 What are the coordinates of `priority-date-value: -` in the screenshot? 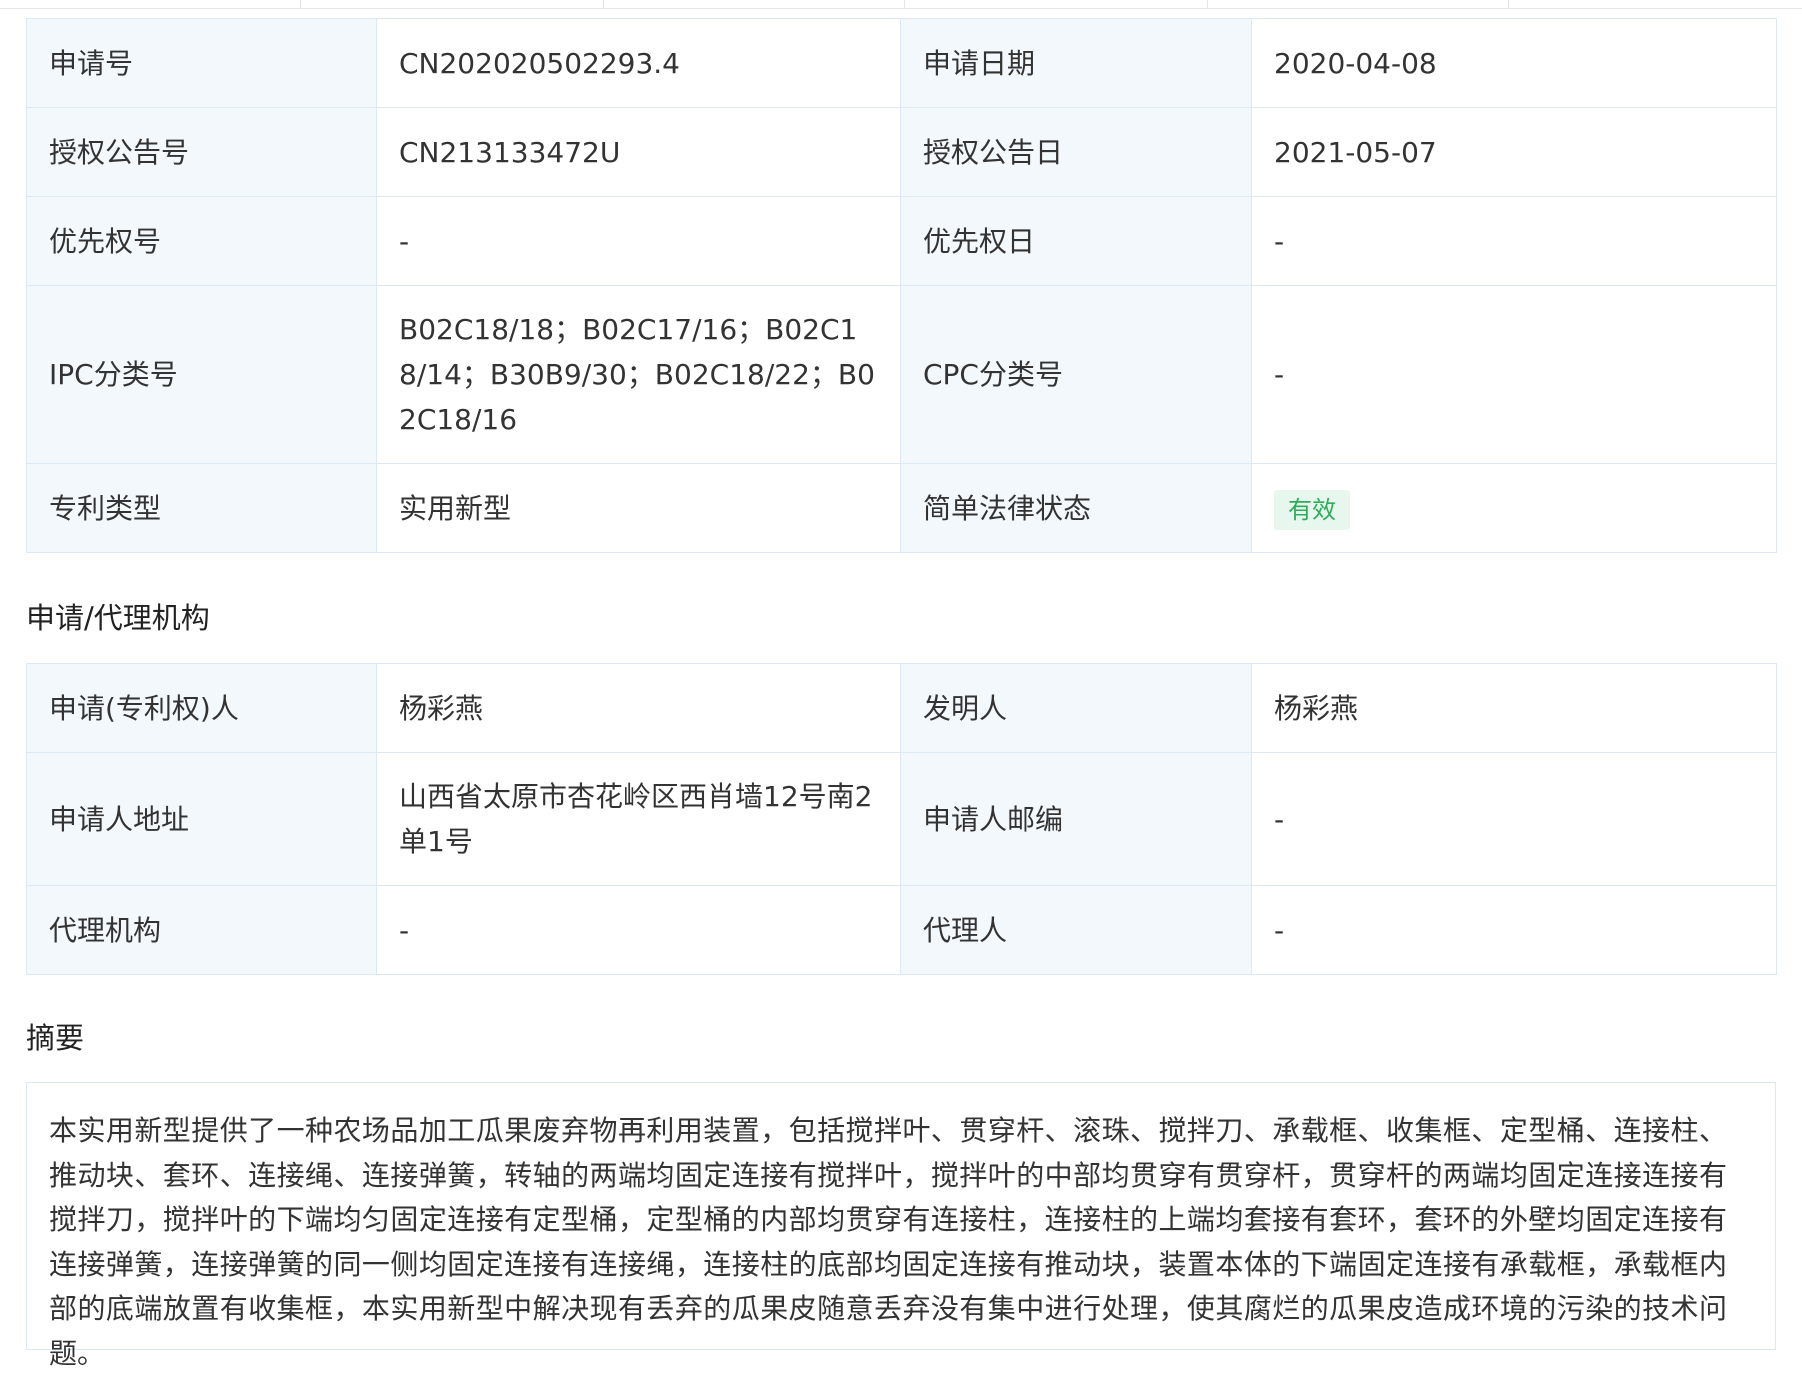 It's located at (1514, 241).